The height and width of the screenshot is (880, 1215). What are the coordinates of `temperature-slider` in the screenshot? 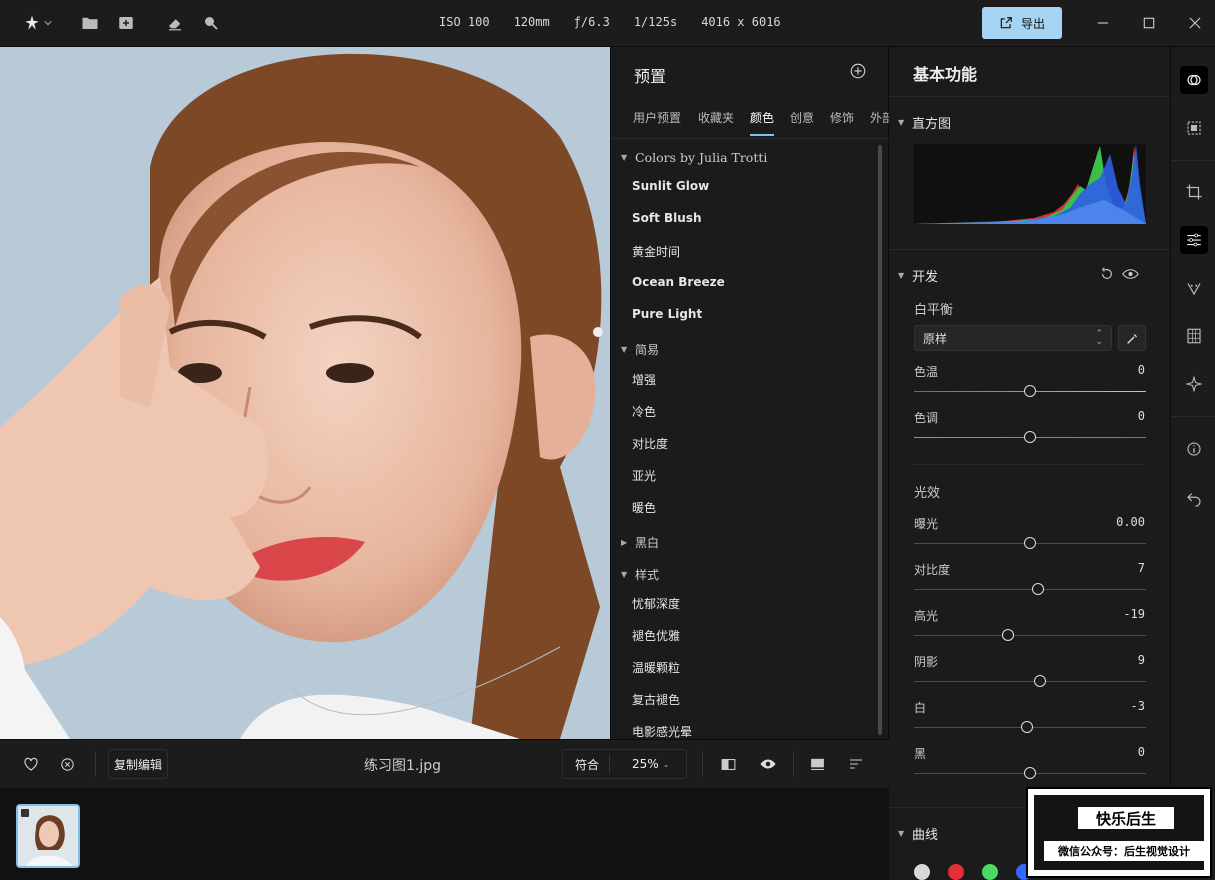 It's located at (1030, 391).